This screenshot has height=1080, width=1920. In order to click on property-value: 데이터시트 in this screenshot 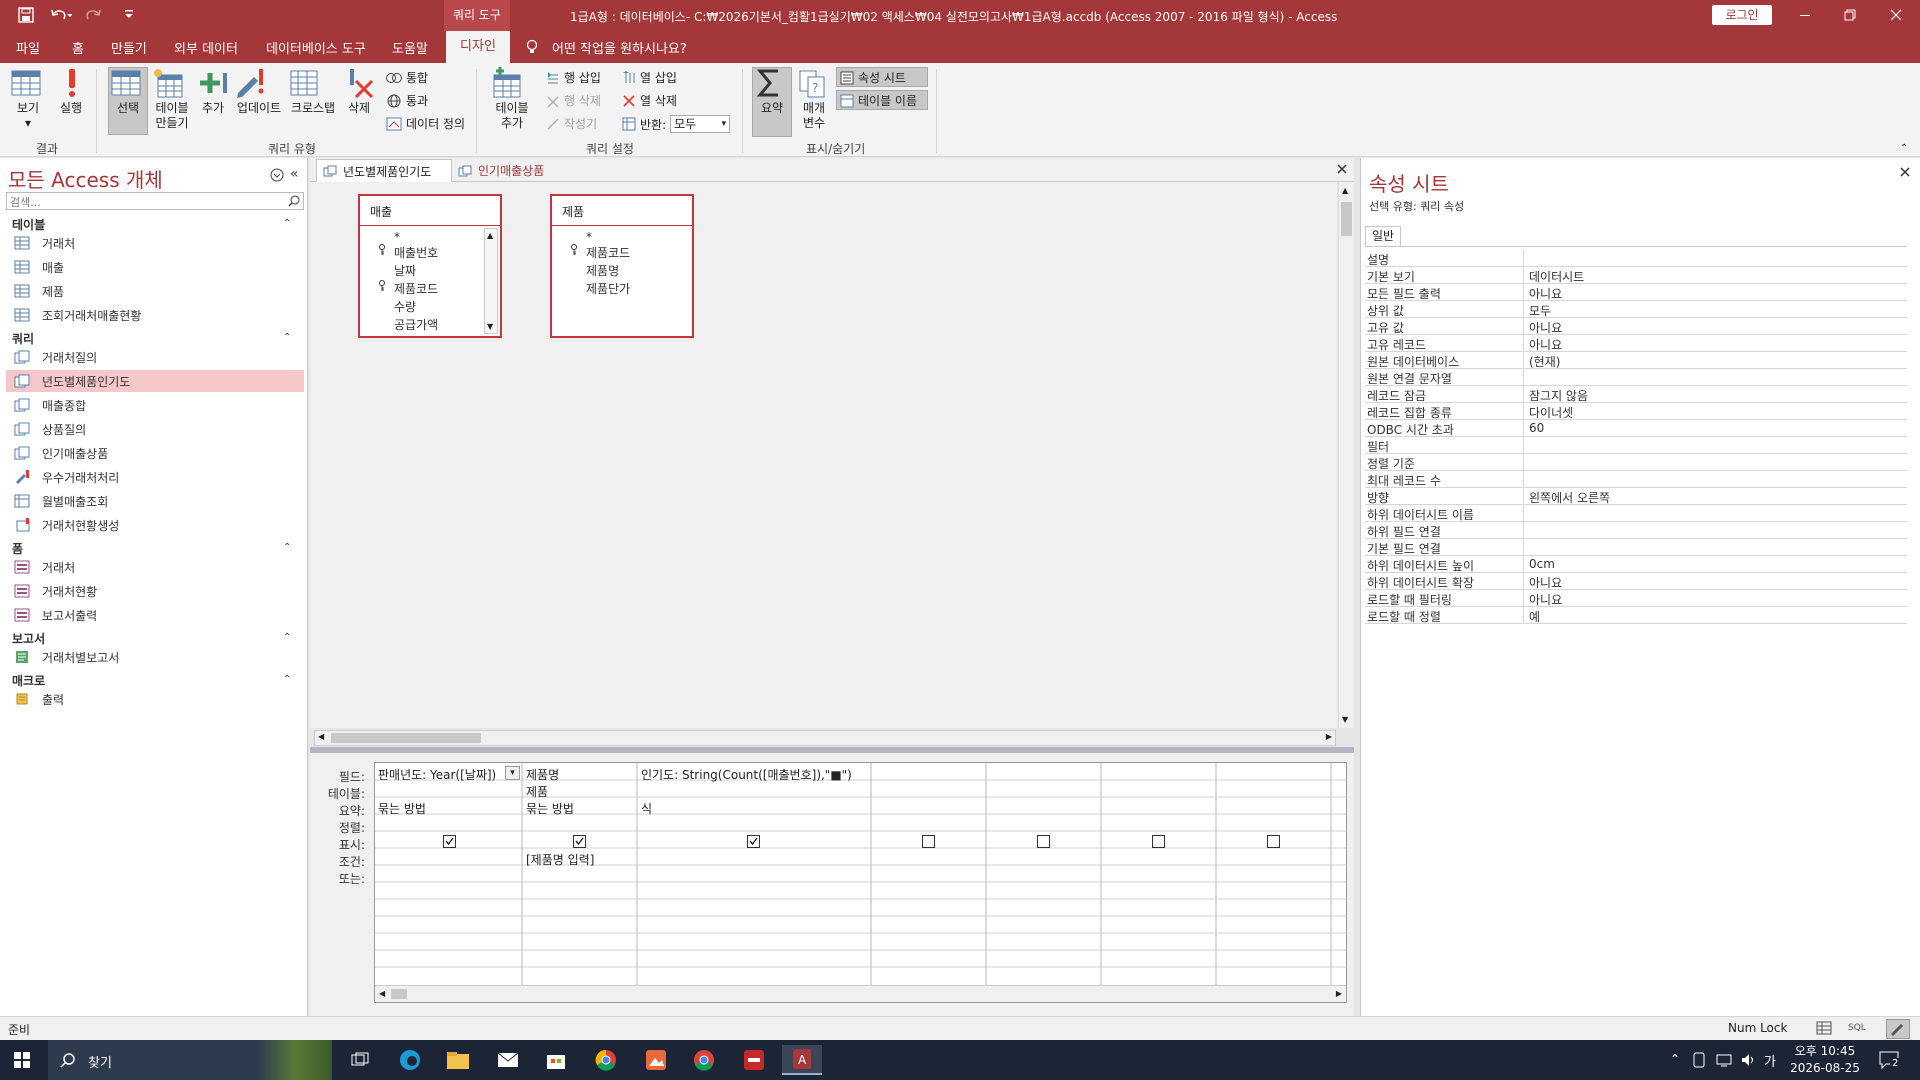, I will do `click(1556, 276)`.